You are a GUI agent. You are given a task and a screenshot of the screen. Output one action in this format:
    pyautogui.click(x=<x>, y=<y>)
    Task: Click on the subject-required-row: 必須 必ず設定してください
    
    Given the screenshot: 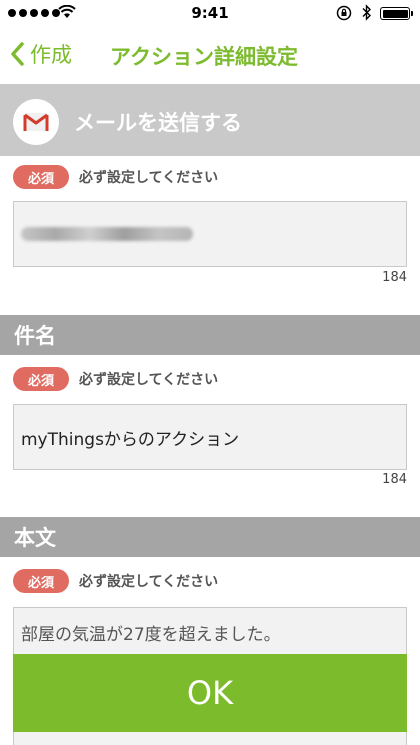 What is the action you would take?
    pyautogui.click(x=115, y=379)
    